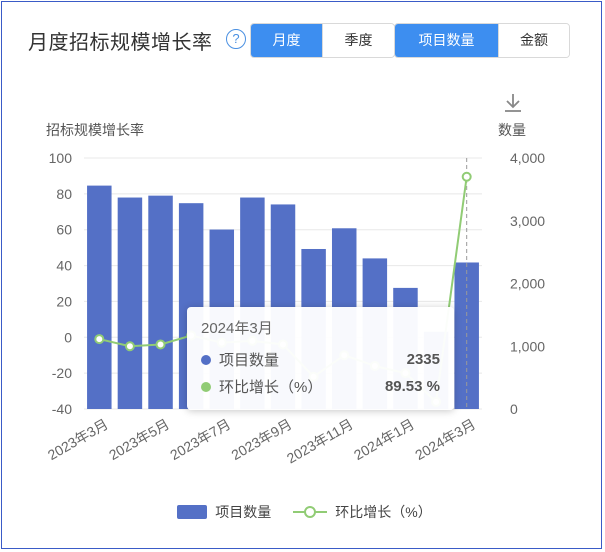 This screenshot has width=605, height=552. Describe the element at coordinates (61, 158) in the screenshot. I see `y-left-tick-label: 100` at that location.